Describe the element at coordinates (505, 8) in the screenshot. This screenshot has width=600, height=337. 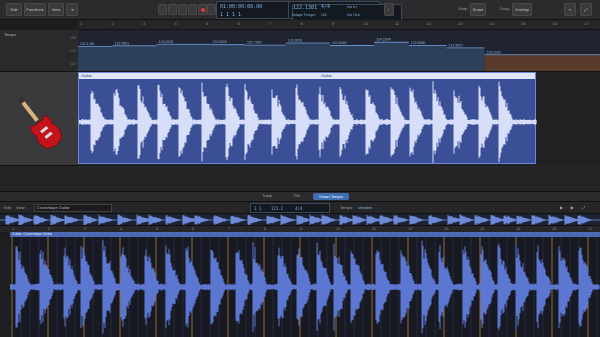
I see `drag-label: Drag:` at that location.